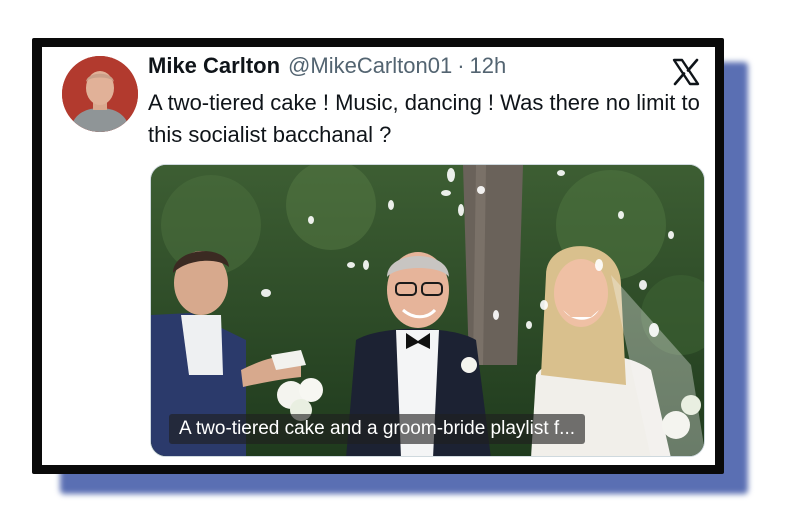 The height and width of the screenshot is (515, 794). I want to click on author-name: Mike Carlton, so click(214, 66).